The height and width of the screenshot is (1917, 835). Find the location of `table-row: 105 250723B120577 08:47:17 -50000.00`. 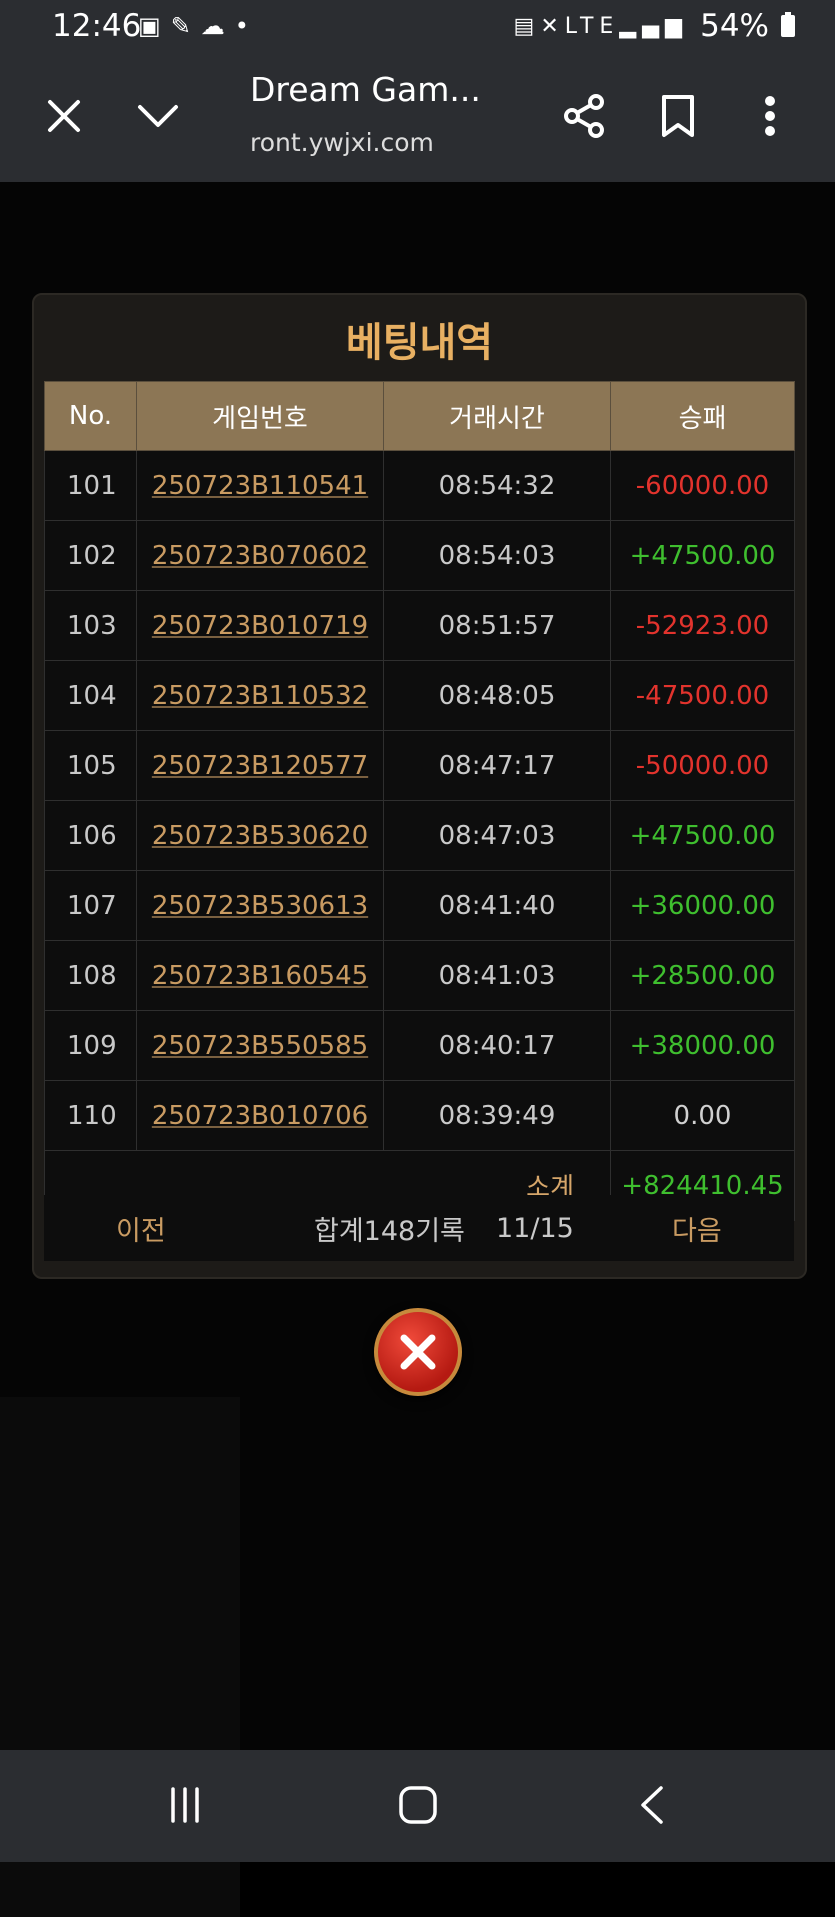

table-row: 105 250723B120577 08:47:17 -50000.00 is located at coordinates (419, 765).